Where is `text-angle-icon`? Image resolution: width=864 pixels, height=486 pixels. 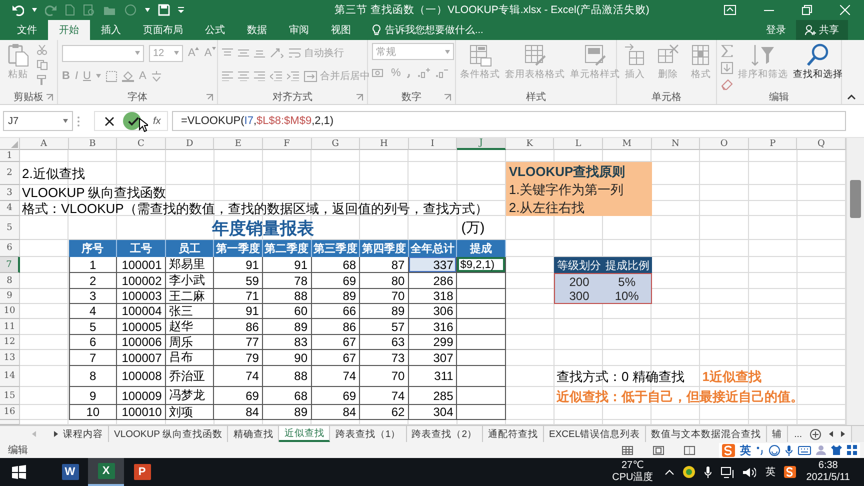
text-angle-icon is located at coordinates (277, 53).